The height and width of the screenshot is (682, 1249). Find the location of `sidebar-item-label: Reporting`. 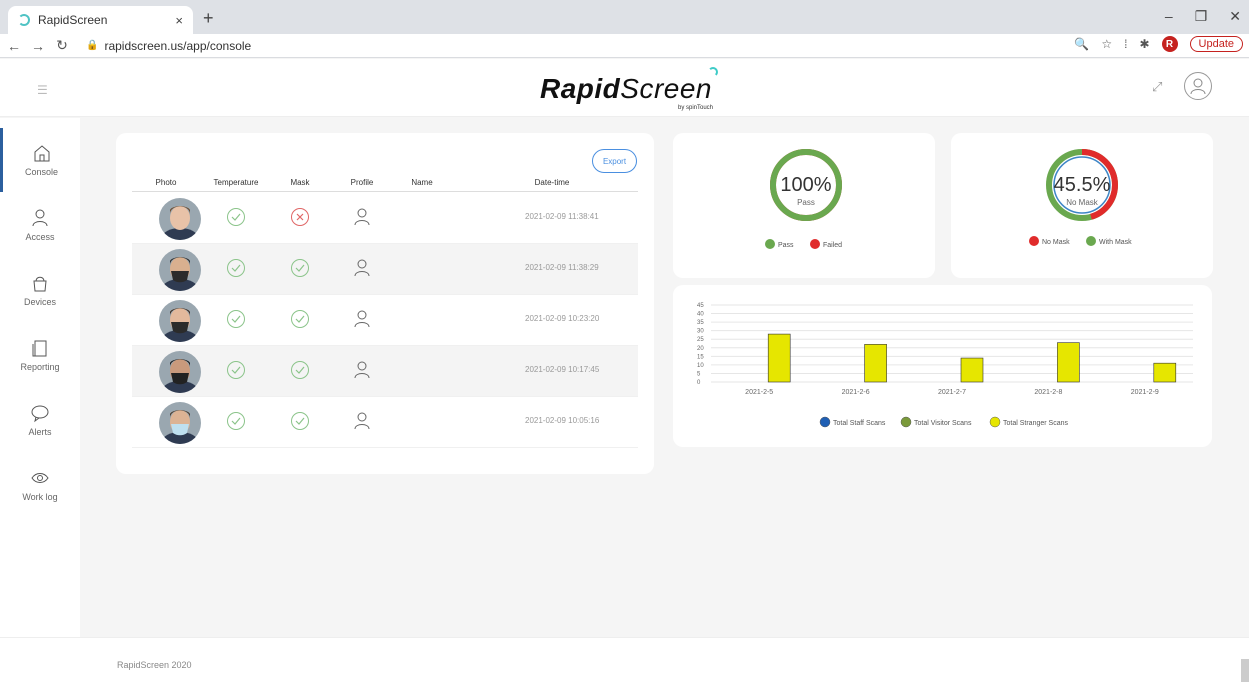

sidebar-item-label: Reporting is located at coordinates (40, 367).